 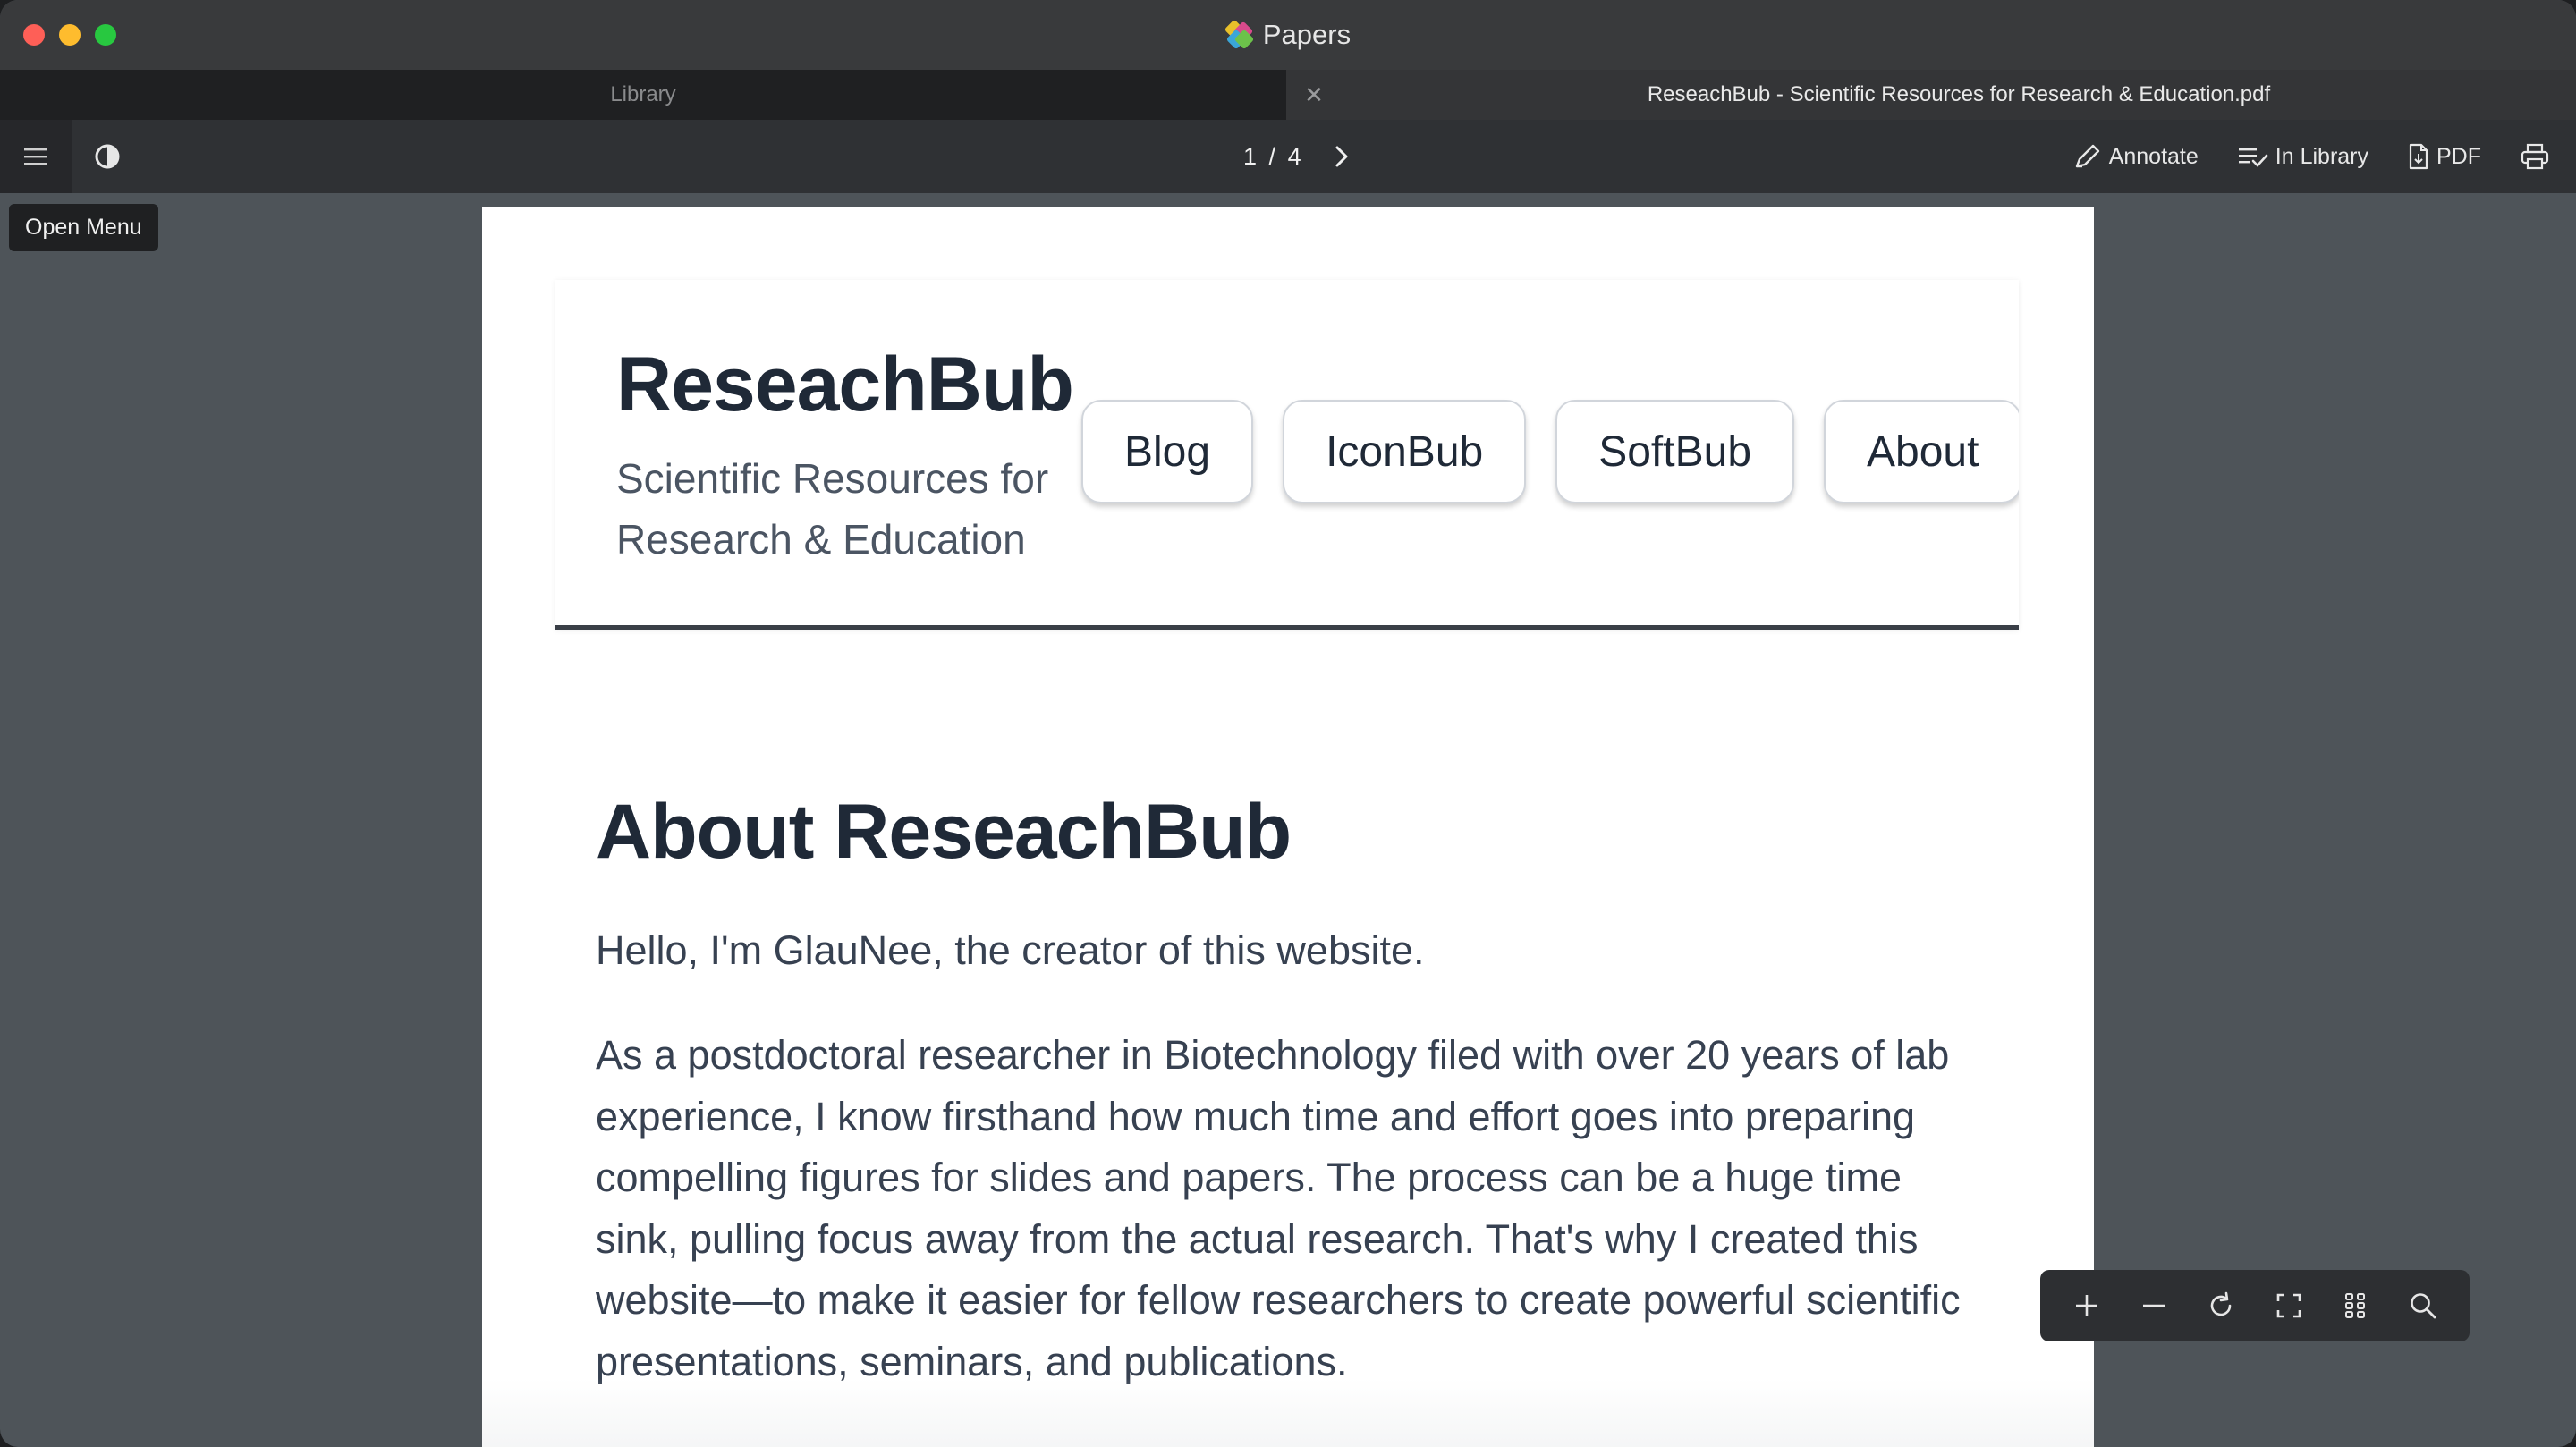 I want to click on zoom-out-button, so click(x=2154, y=1306).